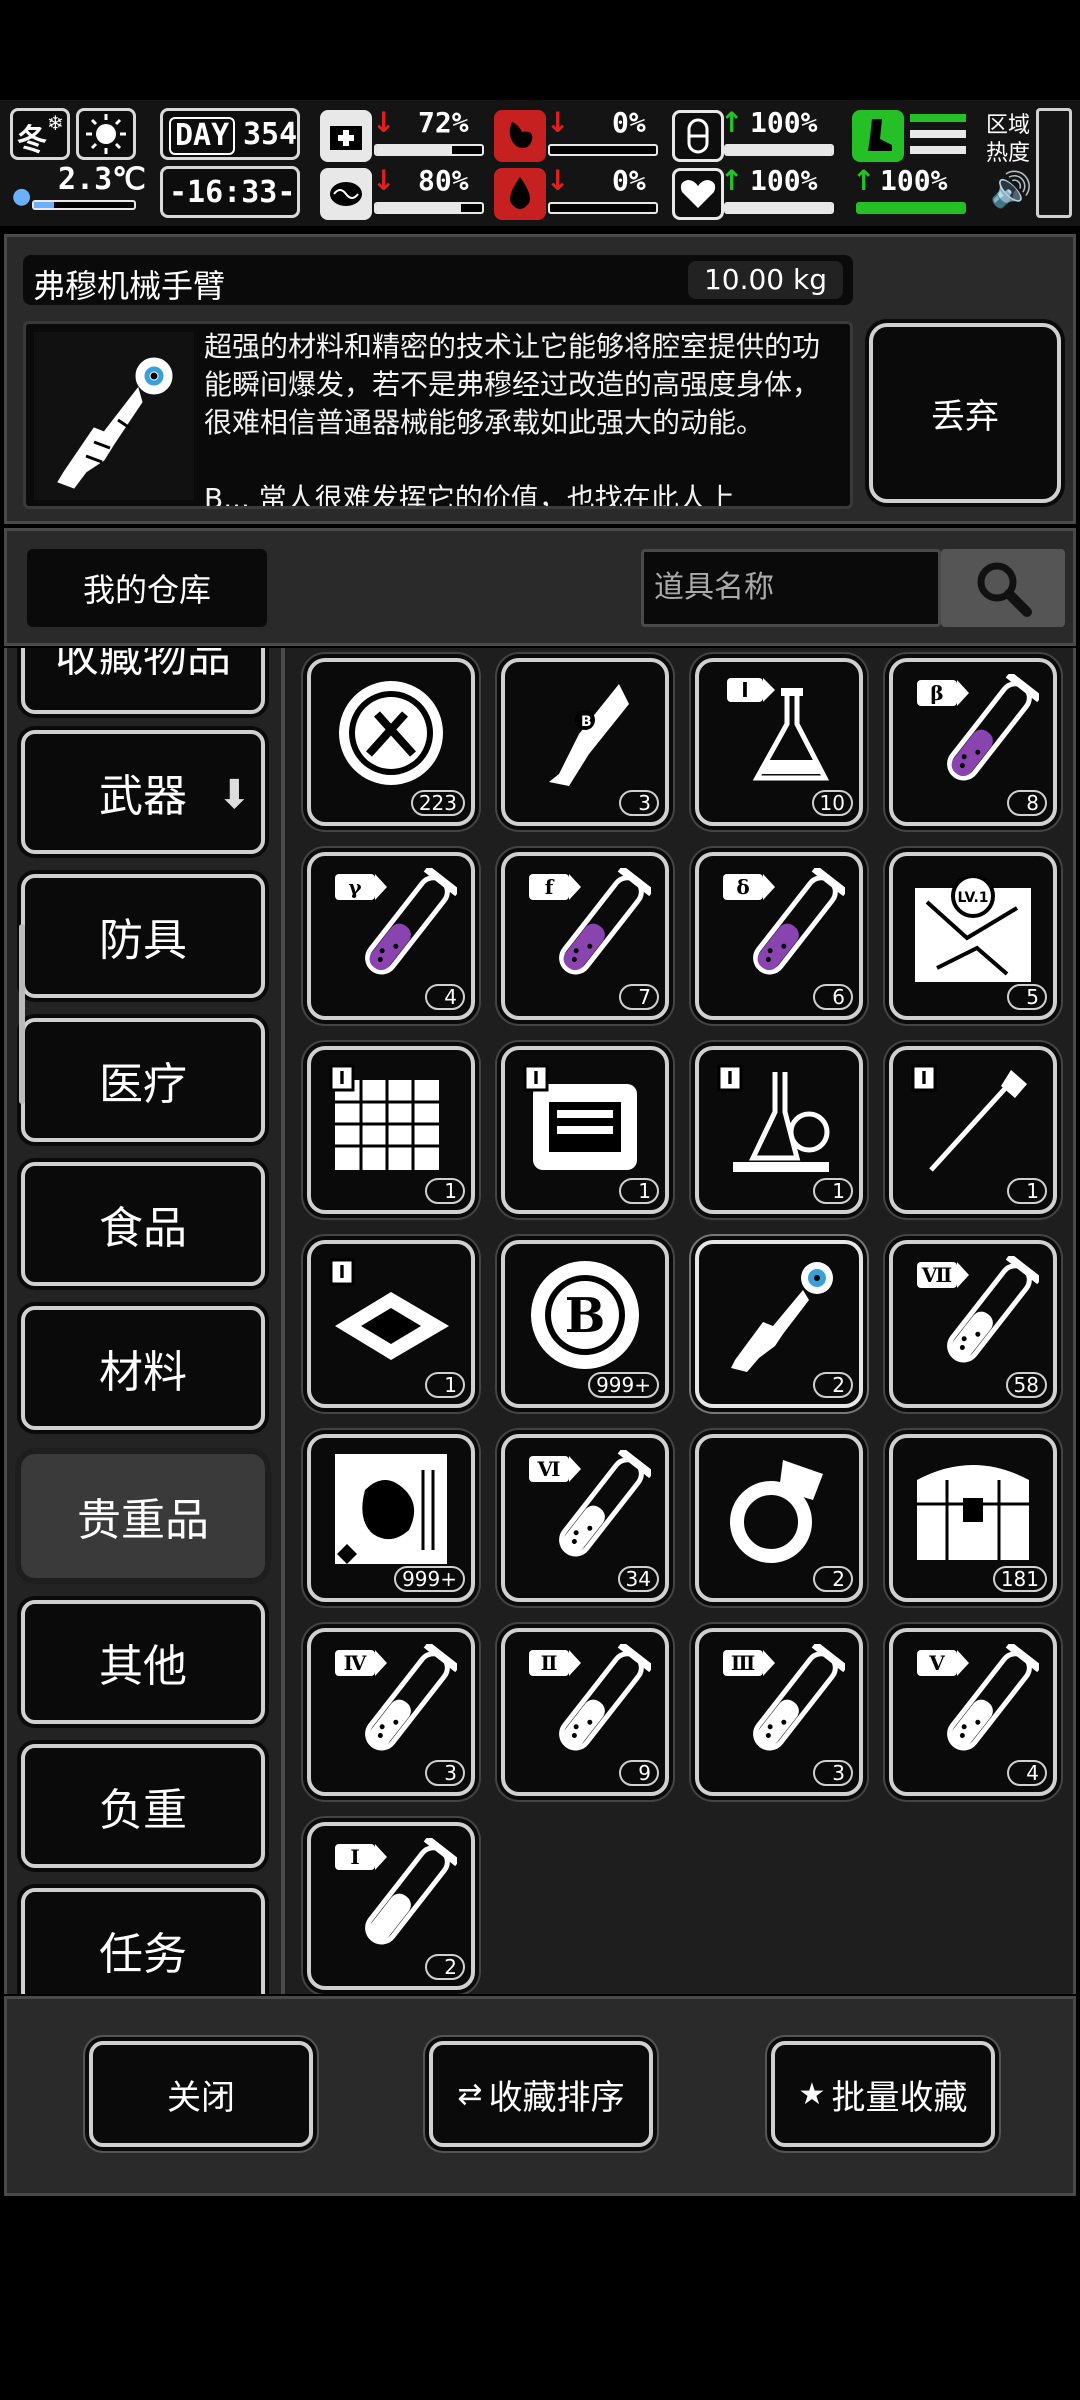  What do you see at coordinates (230, 134) in the screenshot?
I see `day-box: DAY 354` at bounding box center [230, 134].